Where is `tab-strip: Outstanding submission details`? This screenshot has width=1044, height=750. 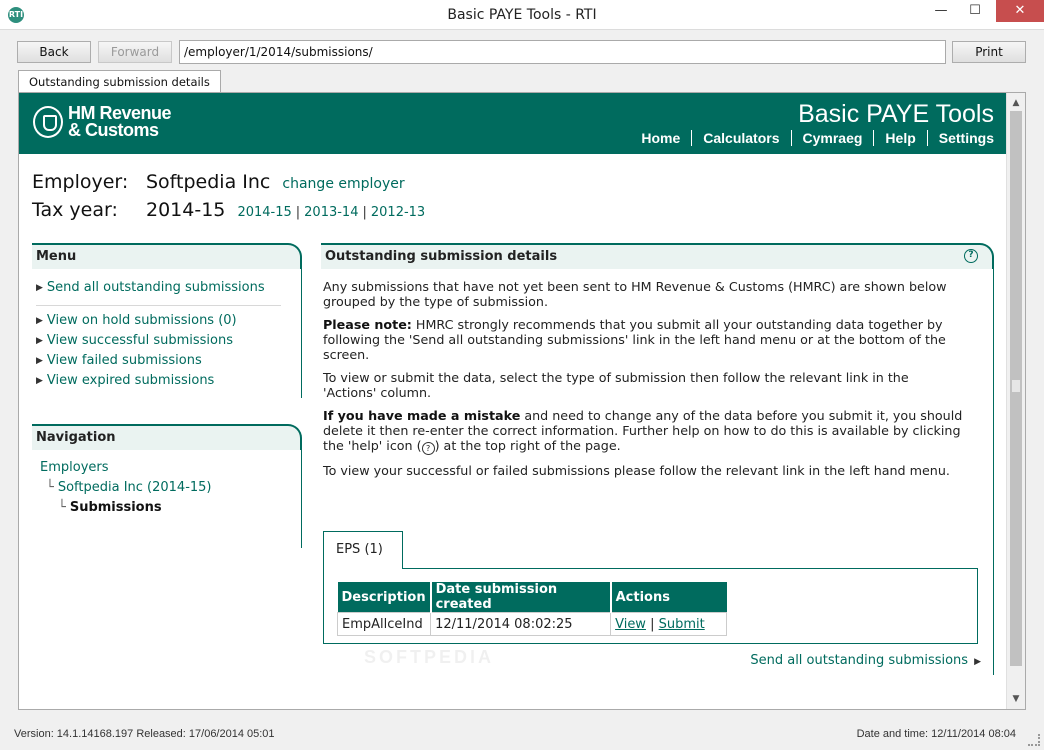 tab-strip: Outstanding submission details is located at coordinates (522, 81).